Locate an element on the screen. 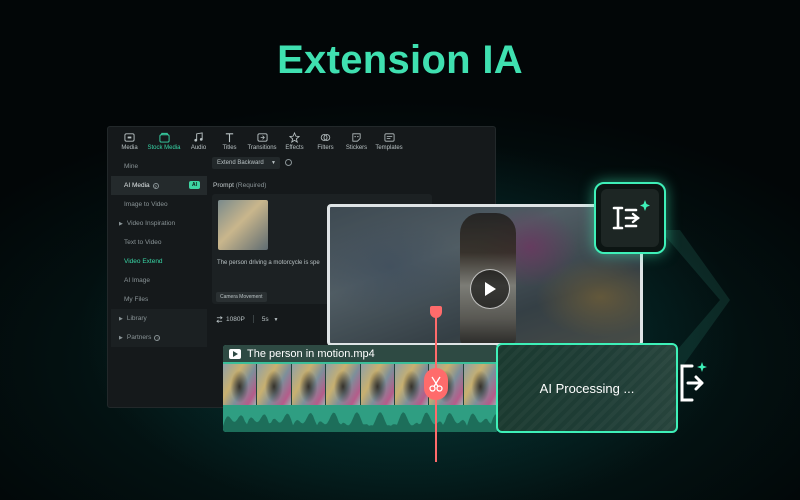 Image resolution: width=800 pixels, height=500 pixels. divider is located at coordinates (253, 319).